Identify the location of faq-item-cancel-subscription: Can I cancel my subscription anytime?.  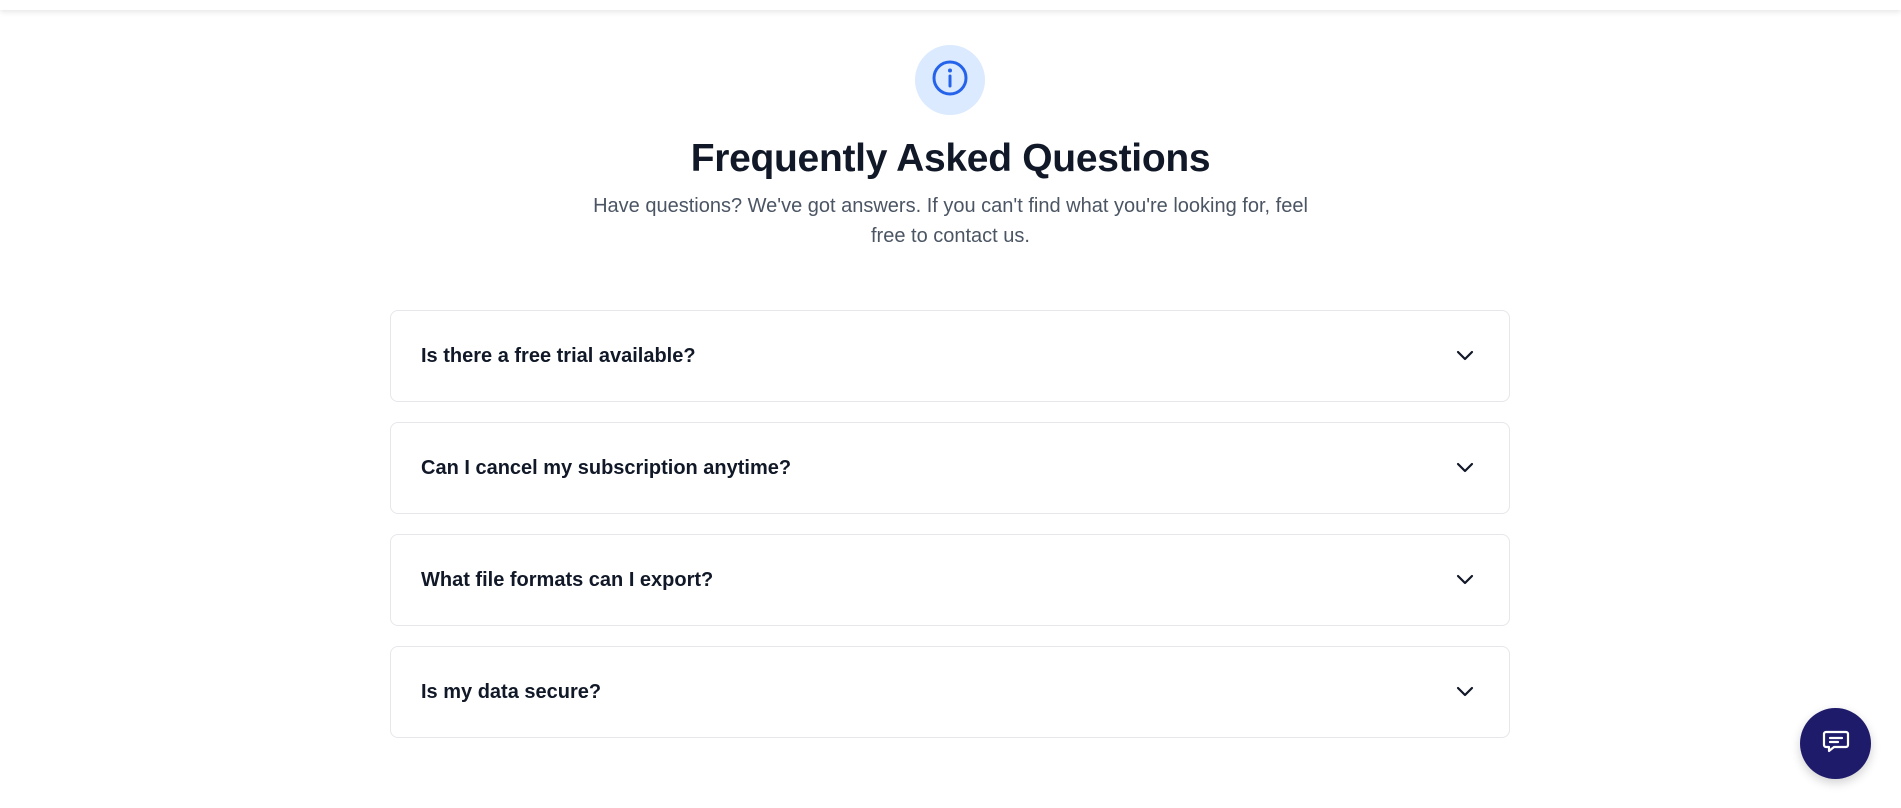
(950, 468).